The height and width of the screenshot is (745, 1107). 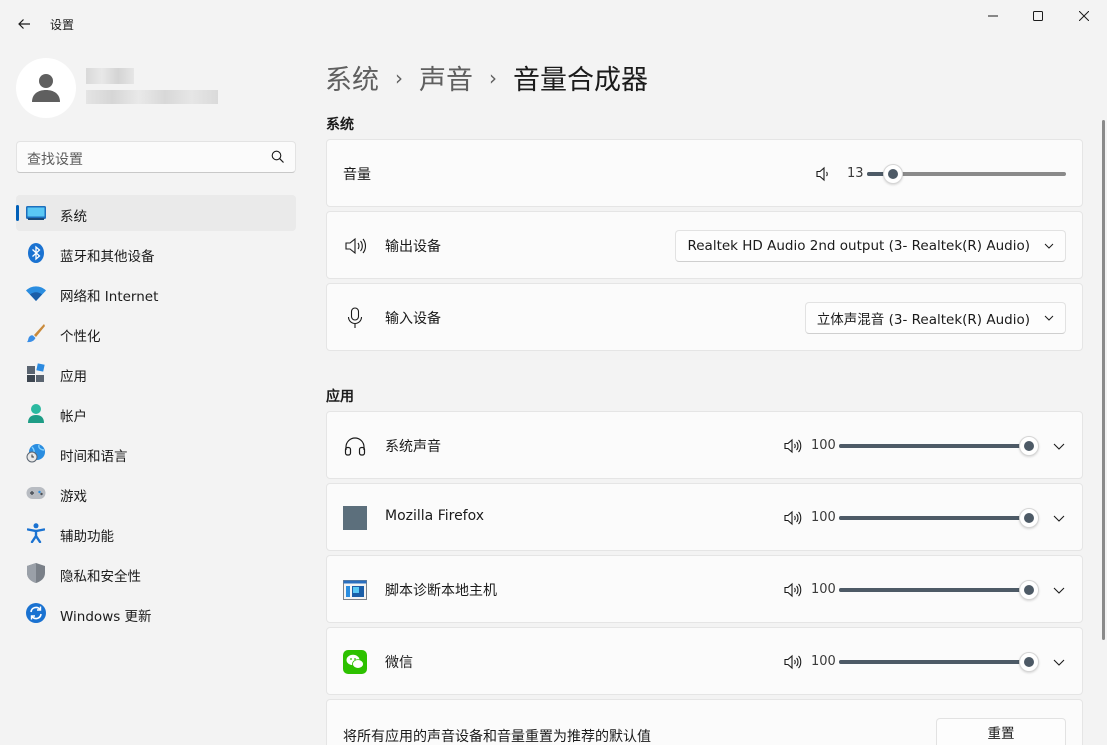 I want to click on sidebar-item-network: 网络和 Internet, so click(x=156, y=293).